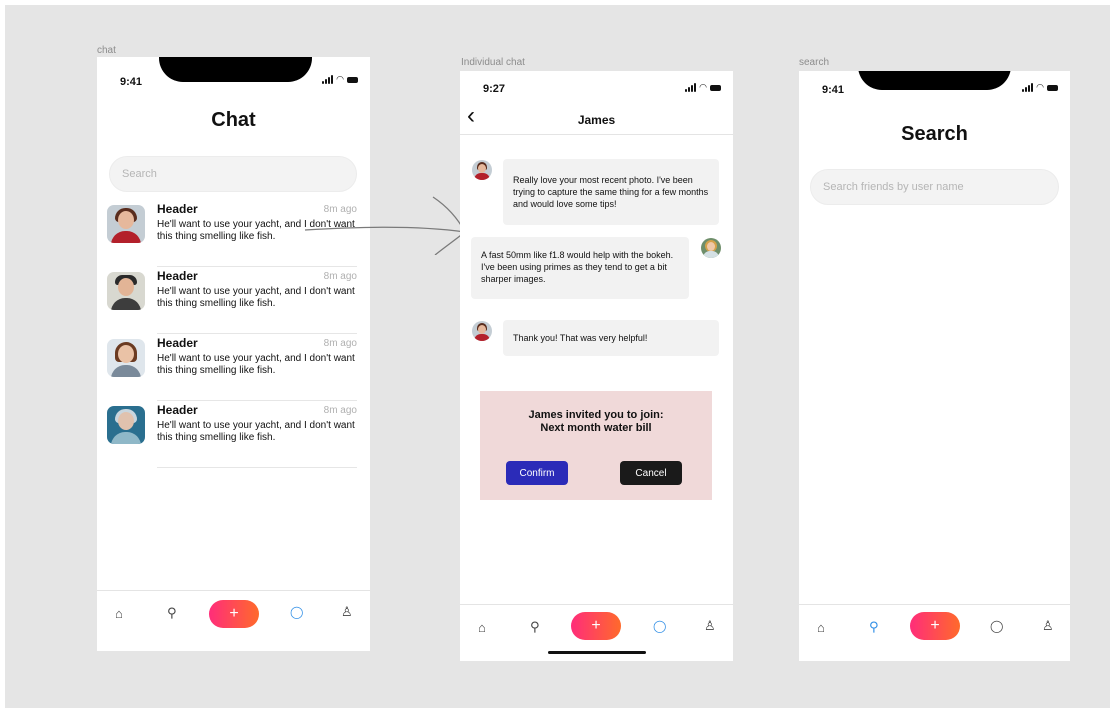 The width and height of the screenshot is (1110, 708). Describe the element at coordinates (139, 174) in the screenshot. I see `search-placeholder: Search` at that location.